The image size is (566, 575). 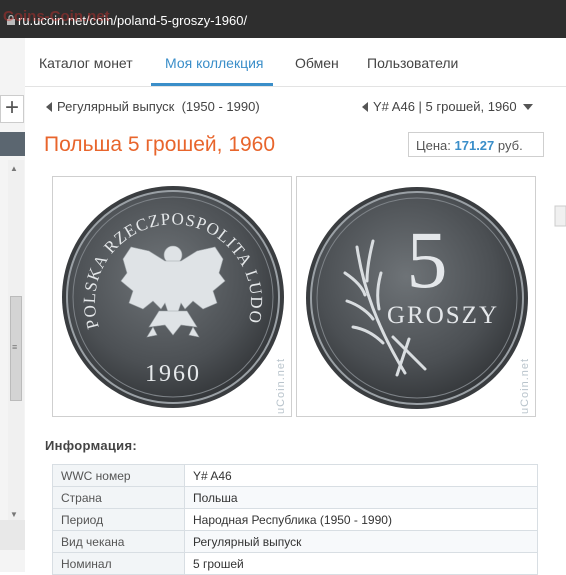 What do you see at coordinates (14, 514) in the screenshot?
I see `scroll-down-icon: ▼` at bounding box center [14, 514].